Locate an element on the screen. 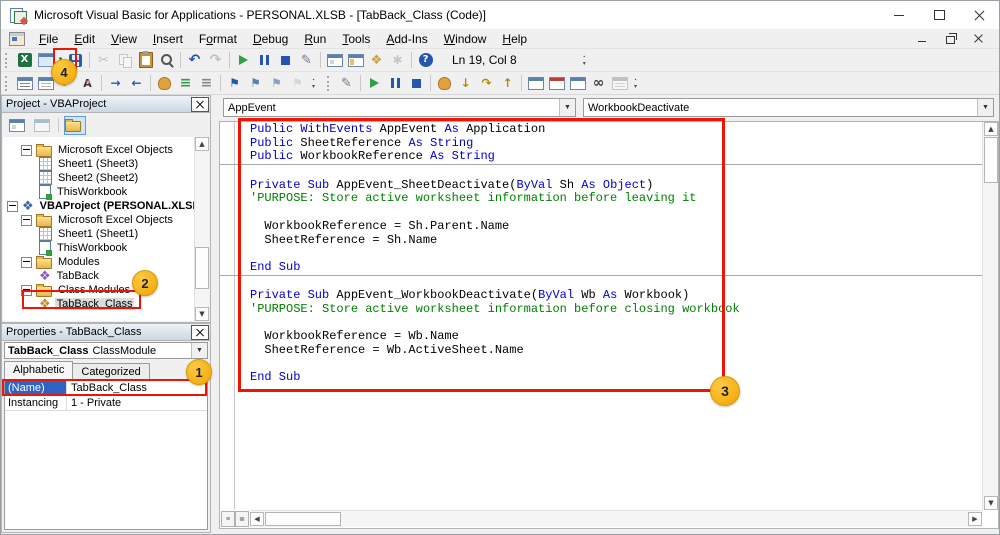 Image resolution: width=1000 pixels, height=535 pixels. child-window-icon is located at coordinates (17, 38).